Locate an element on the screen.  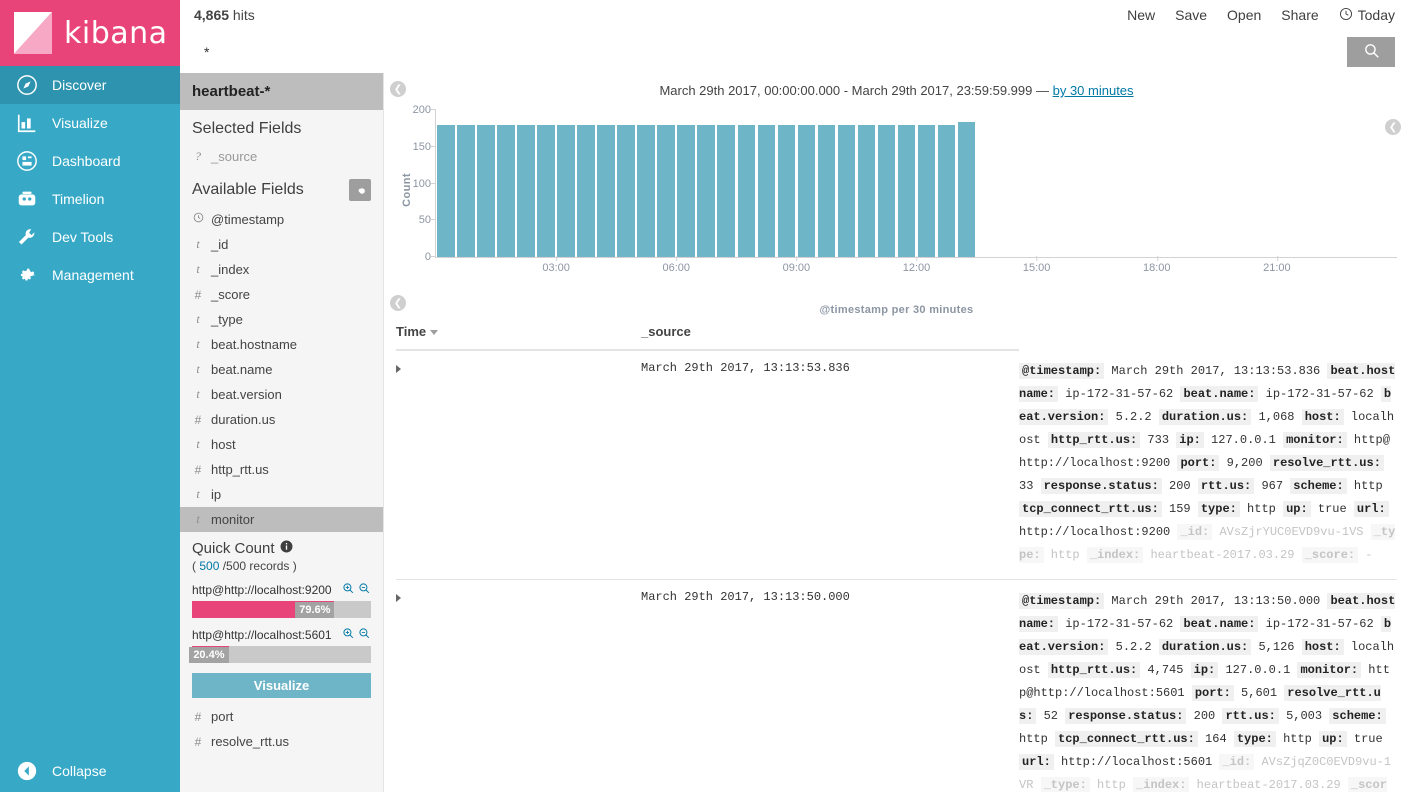
x-axis-tick-label: 21:00 is located at coordinates (1277, 265).